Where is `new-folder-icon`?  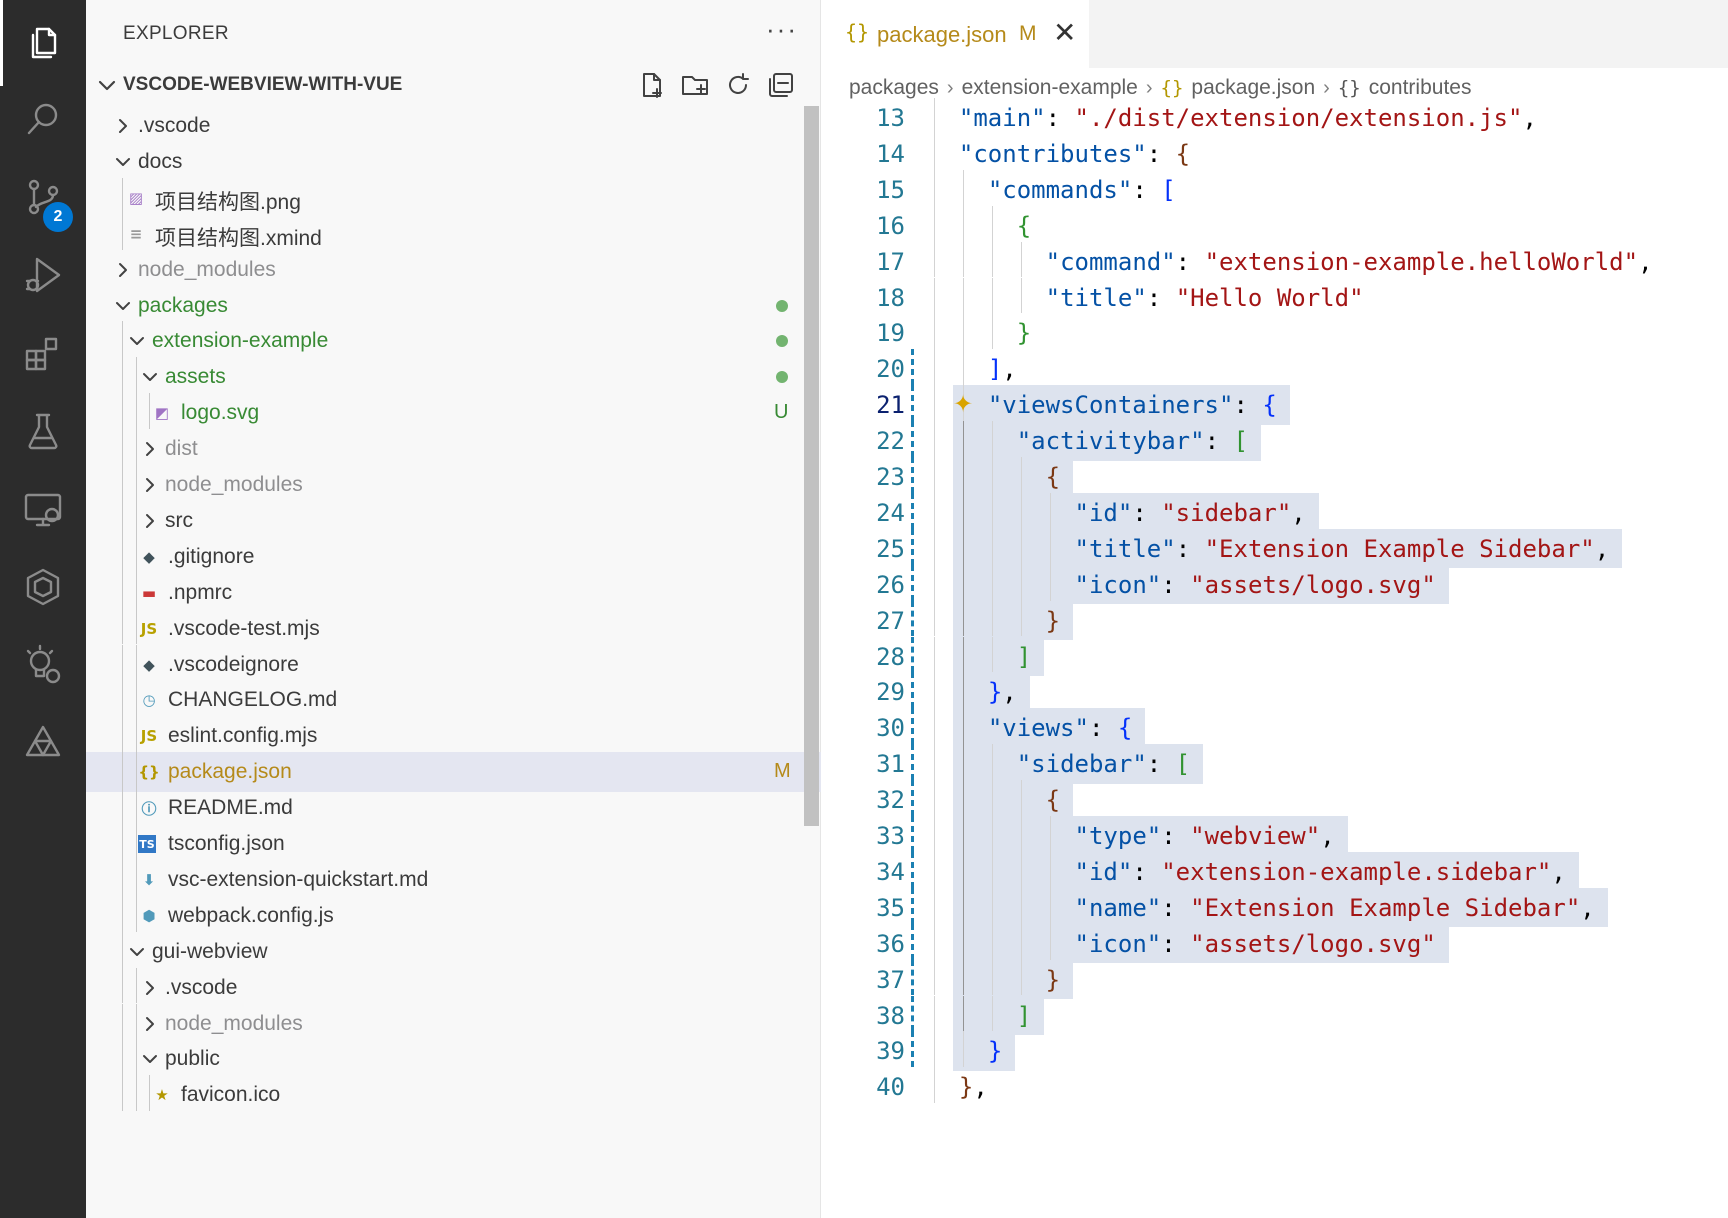
new-folder-icon is located at coordinates (695, 85).